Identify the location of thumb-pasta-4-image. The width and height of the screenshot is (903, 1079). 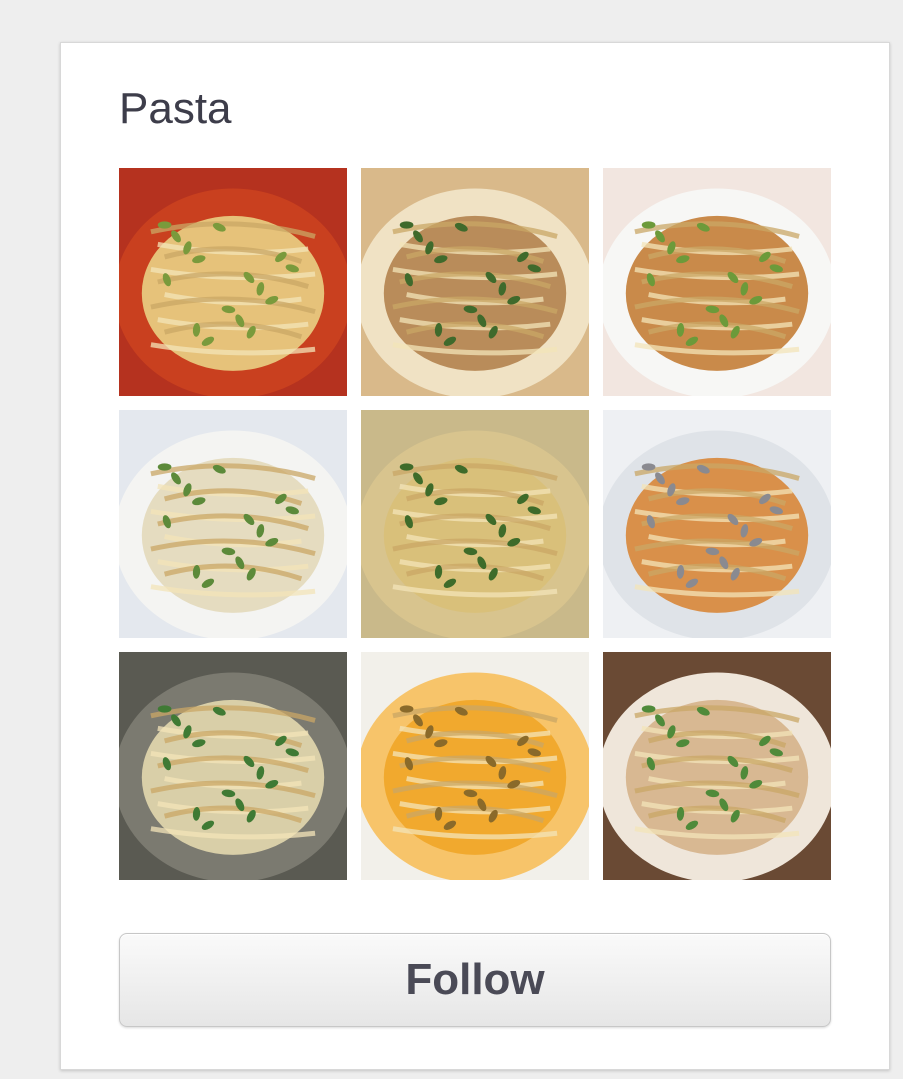
(233, 524).